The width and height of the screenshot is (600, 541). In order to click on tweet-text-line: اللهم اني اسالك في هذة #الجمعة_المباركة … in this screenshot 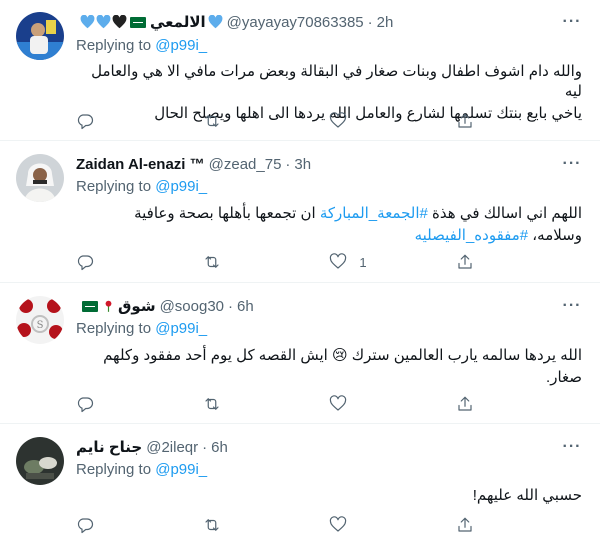, I will do `click(329, 214)`.